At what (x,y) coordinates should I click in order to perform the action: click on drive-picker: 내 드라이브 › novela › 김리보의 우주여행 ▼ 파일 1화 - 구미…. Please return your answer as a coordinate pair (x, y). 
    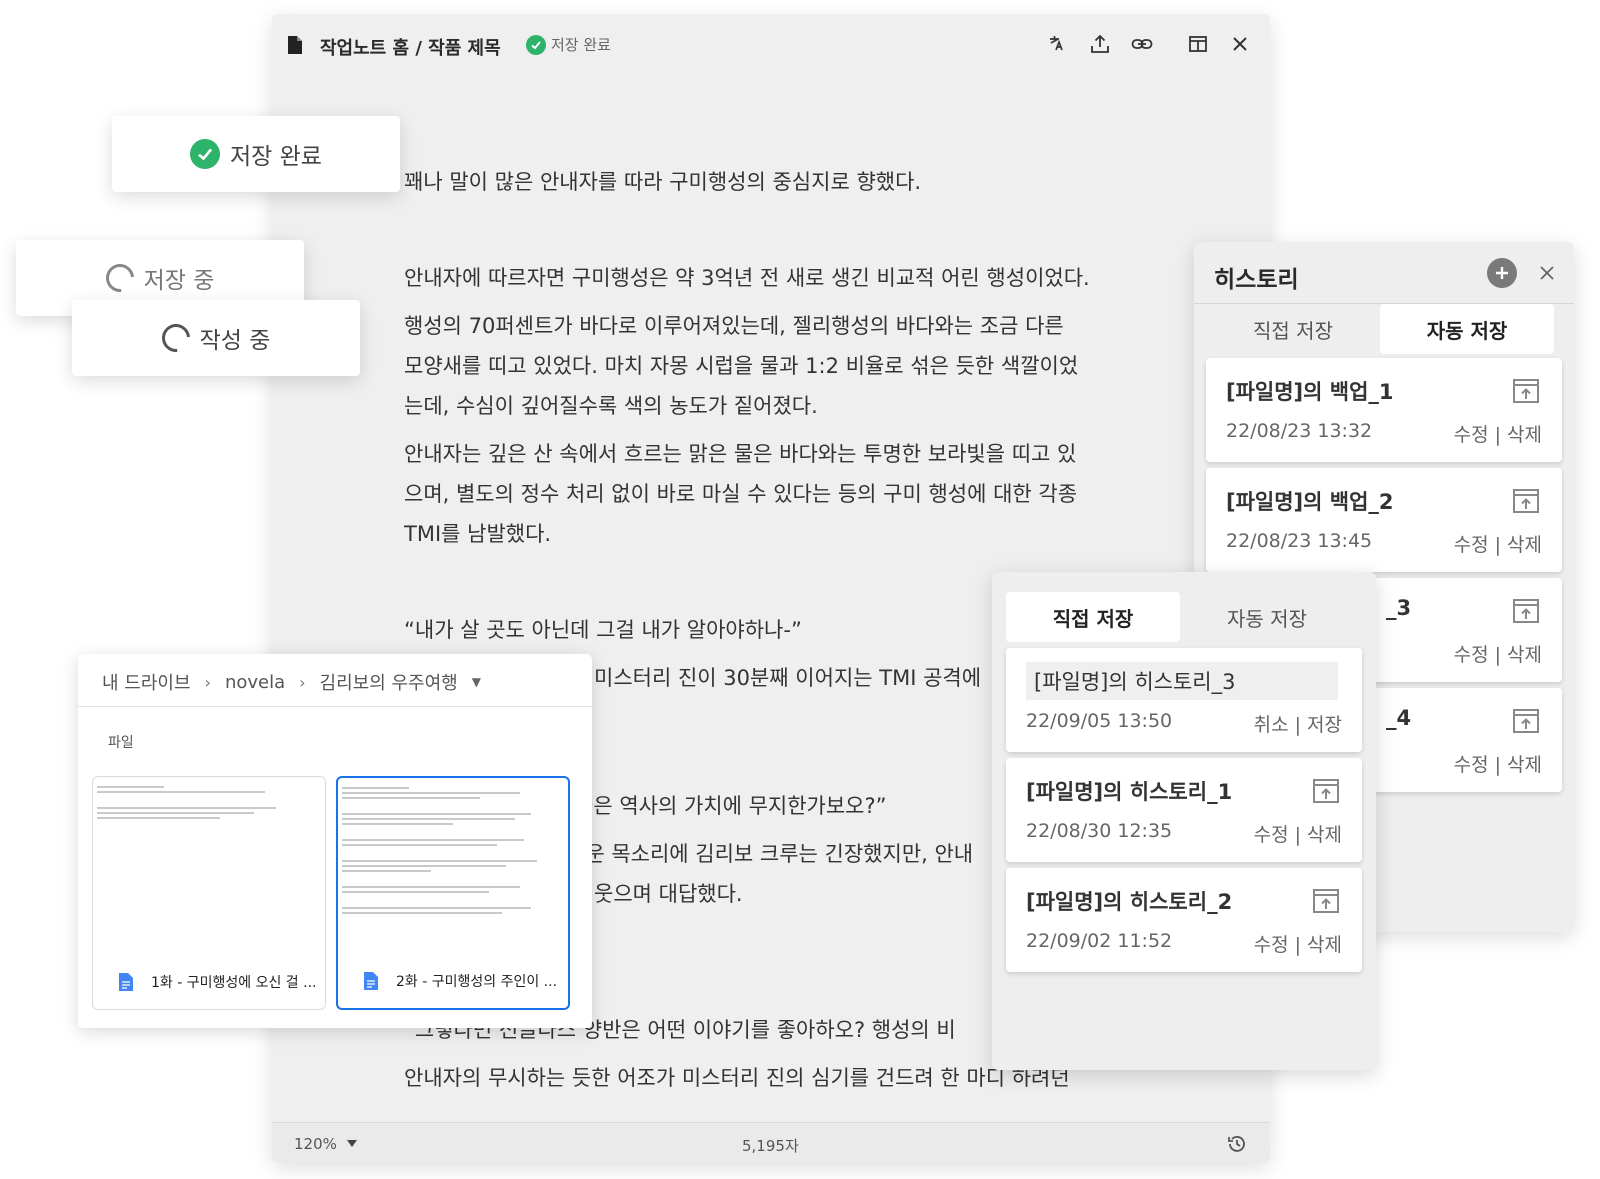
    Looking at the image, I should click on (335, 841).